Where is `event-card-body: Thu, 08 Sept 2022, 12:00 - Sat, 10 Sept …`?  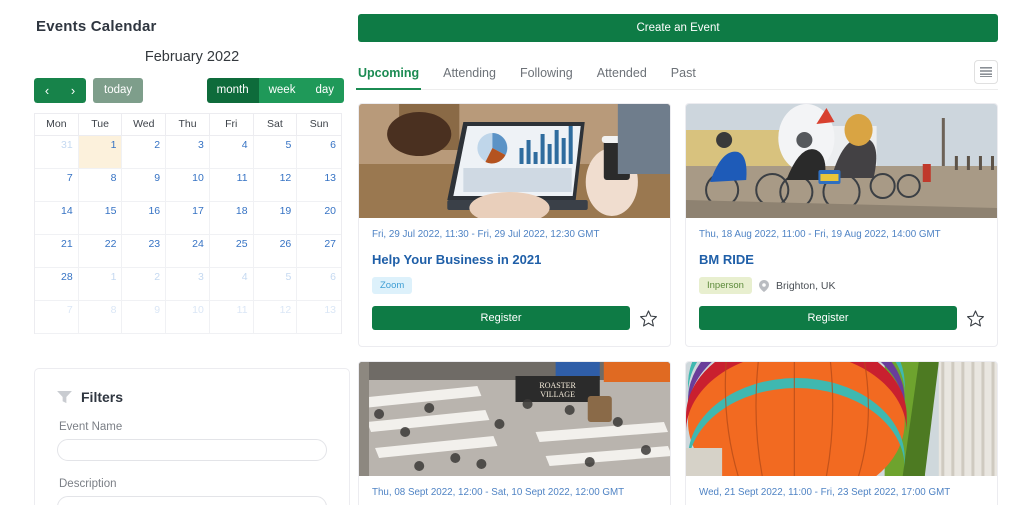 event-card-body: Thu, 08 Sept 2022, 12:00 - Sat, 10 Sept … is located at coordinates (514, 490).